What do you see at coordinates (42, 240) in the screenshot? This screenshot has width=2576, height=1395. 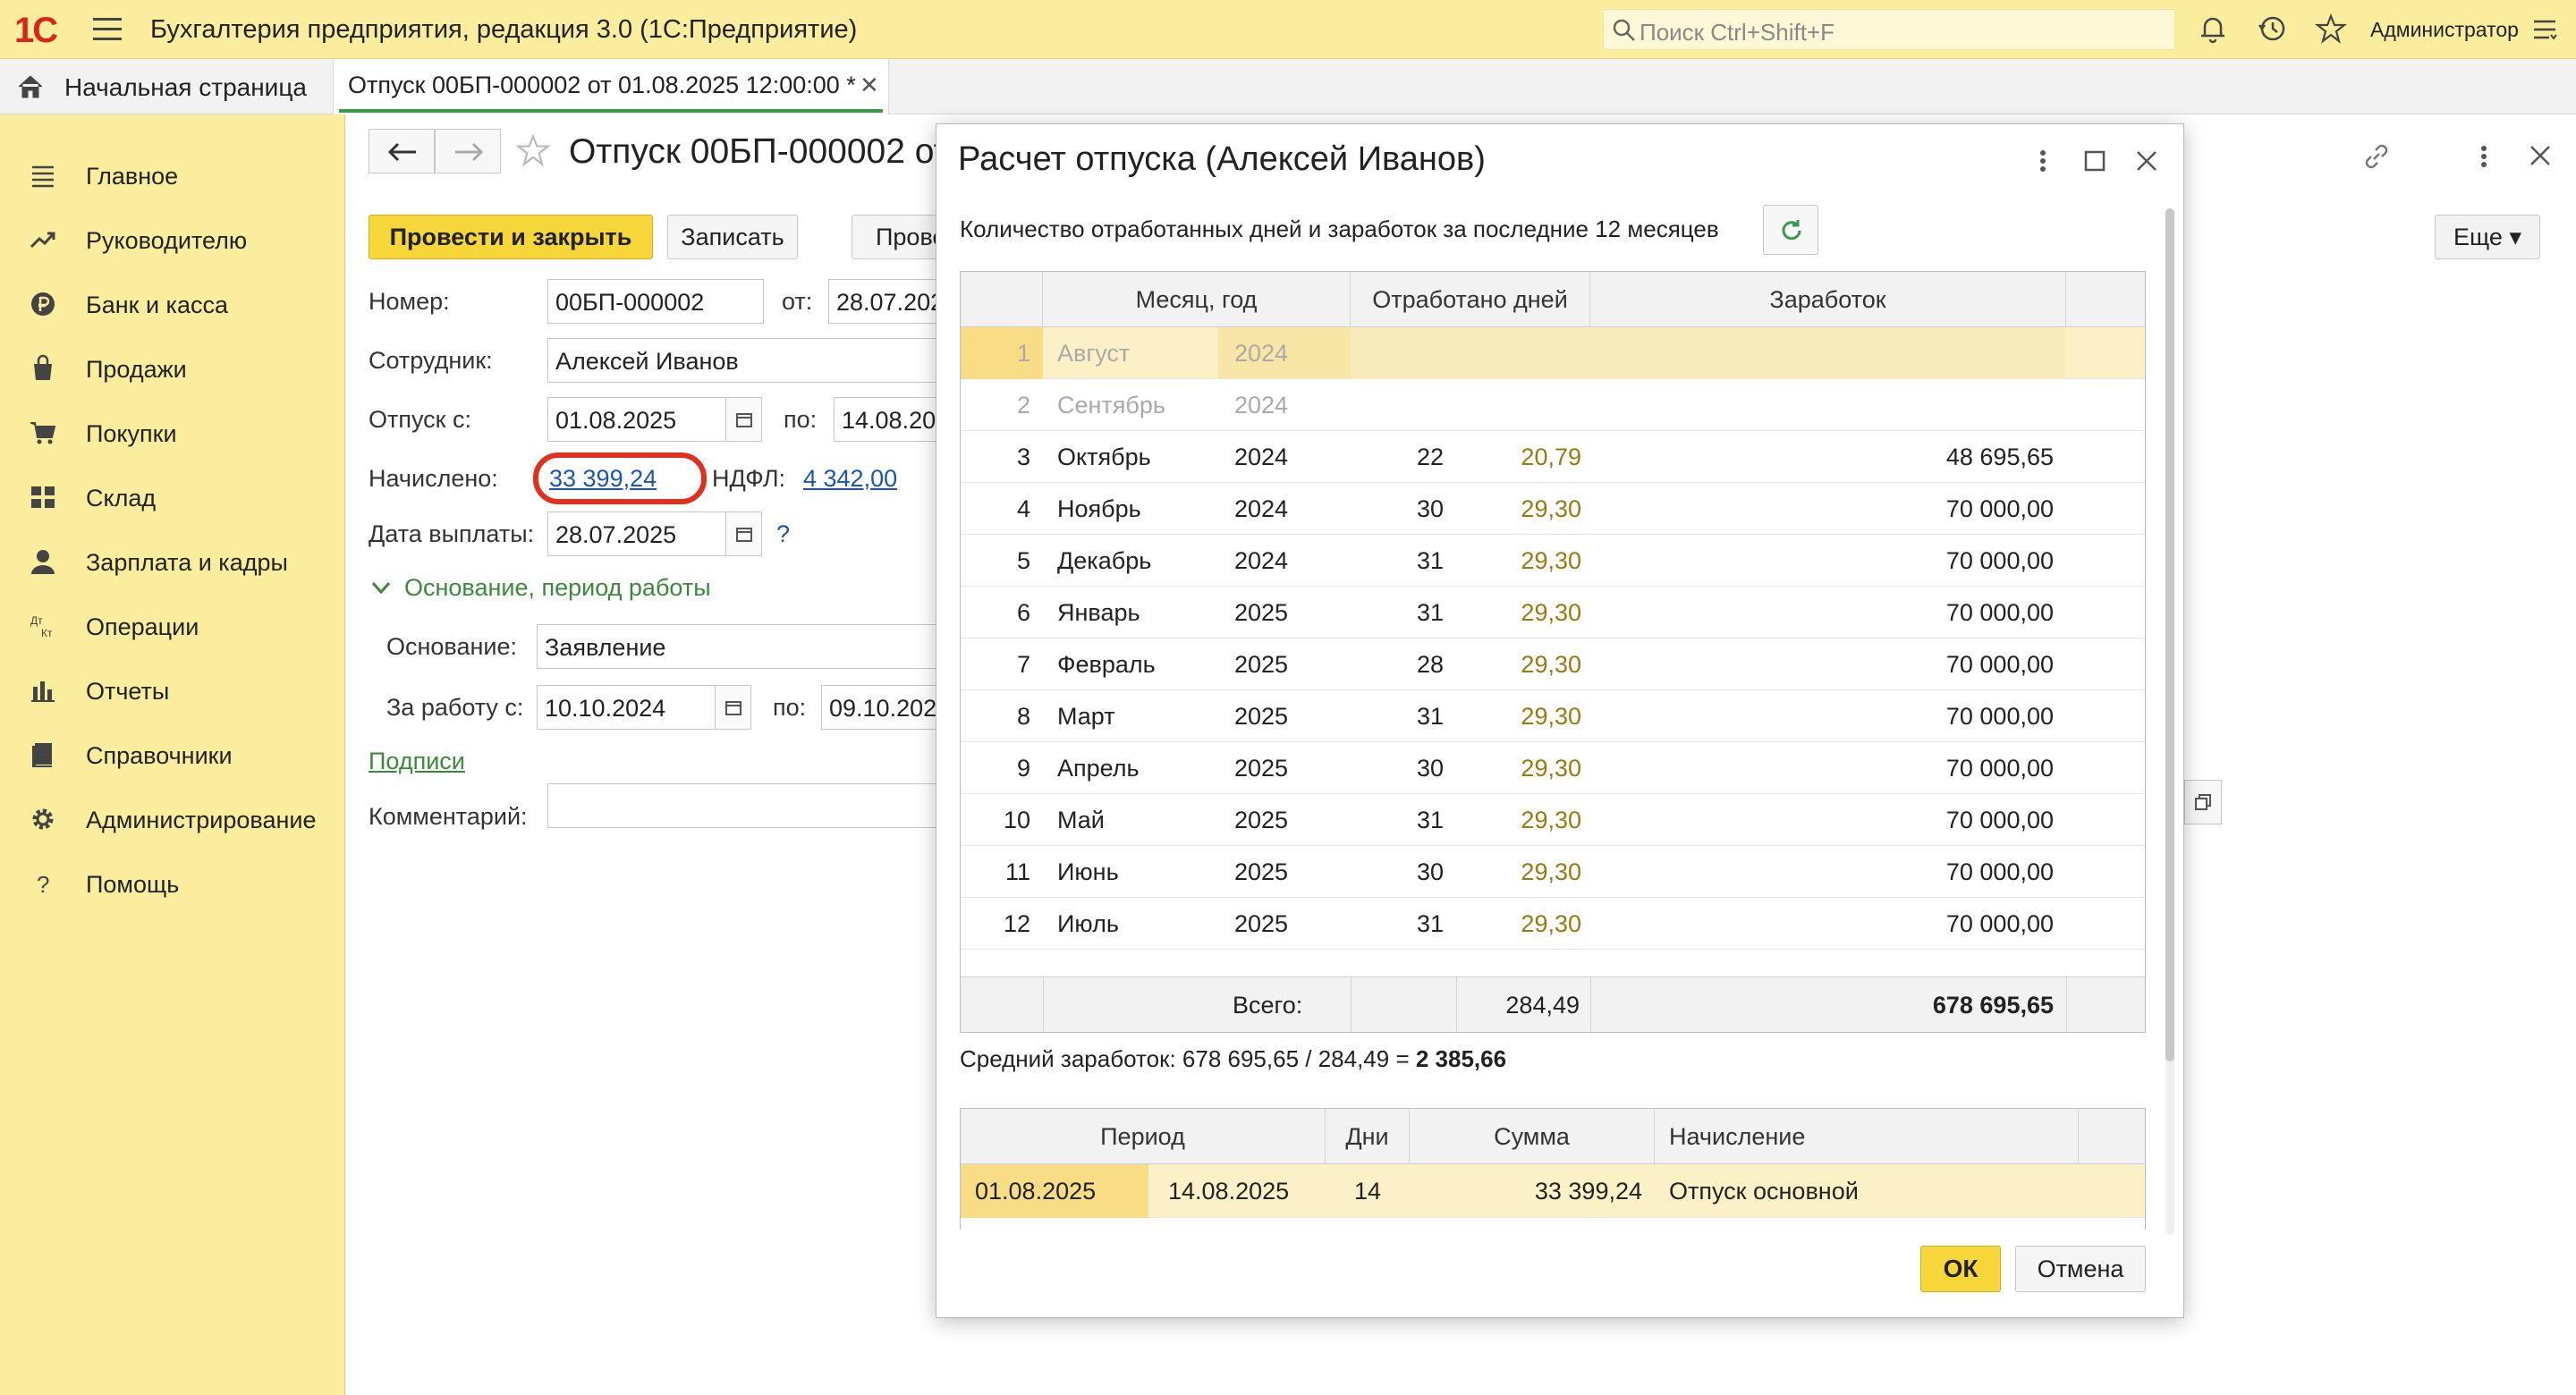 I see `trend-icon` at bounding box center [42, 240].